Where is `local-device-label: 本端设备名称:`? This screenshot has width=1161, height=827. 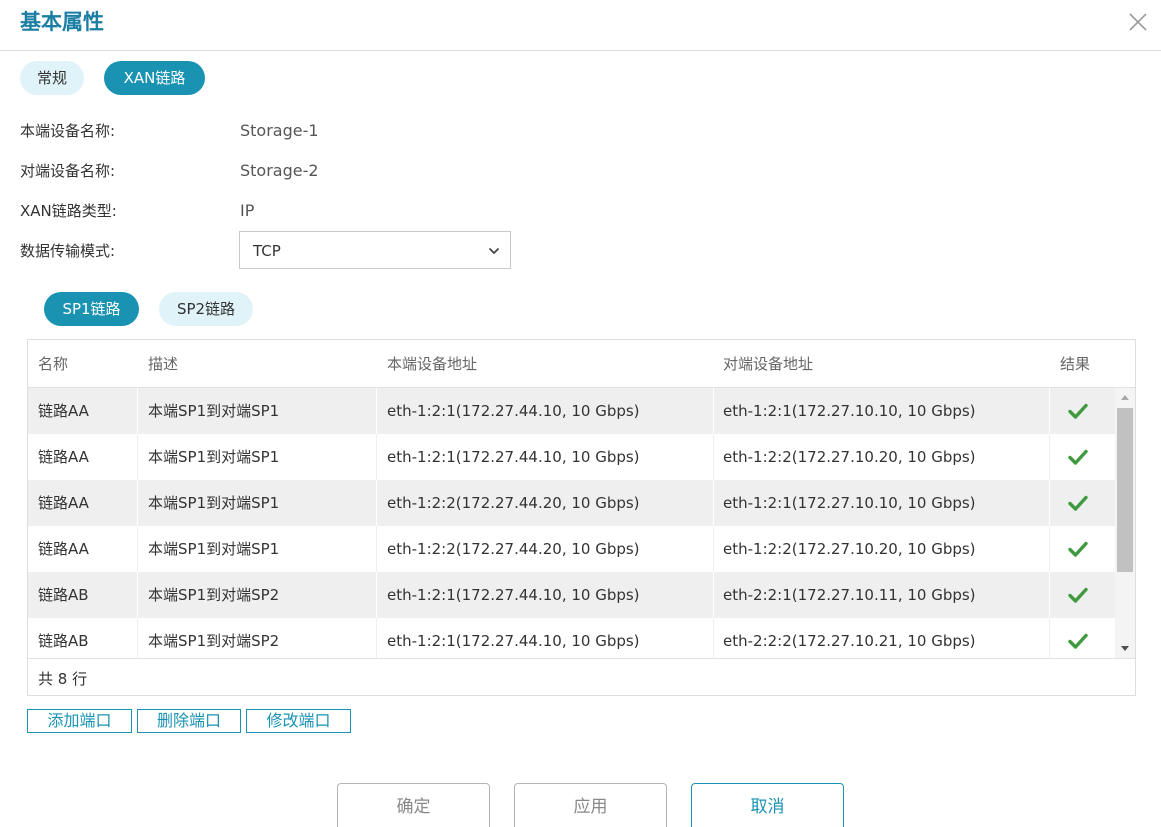
local-device-label: 本端设备名称: is located at coordinates (68, 131).